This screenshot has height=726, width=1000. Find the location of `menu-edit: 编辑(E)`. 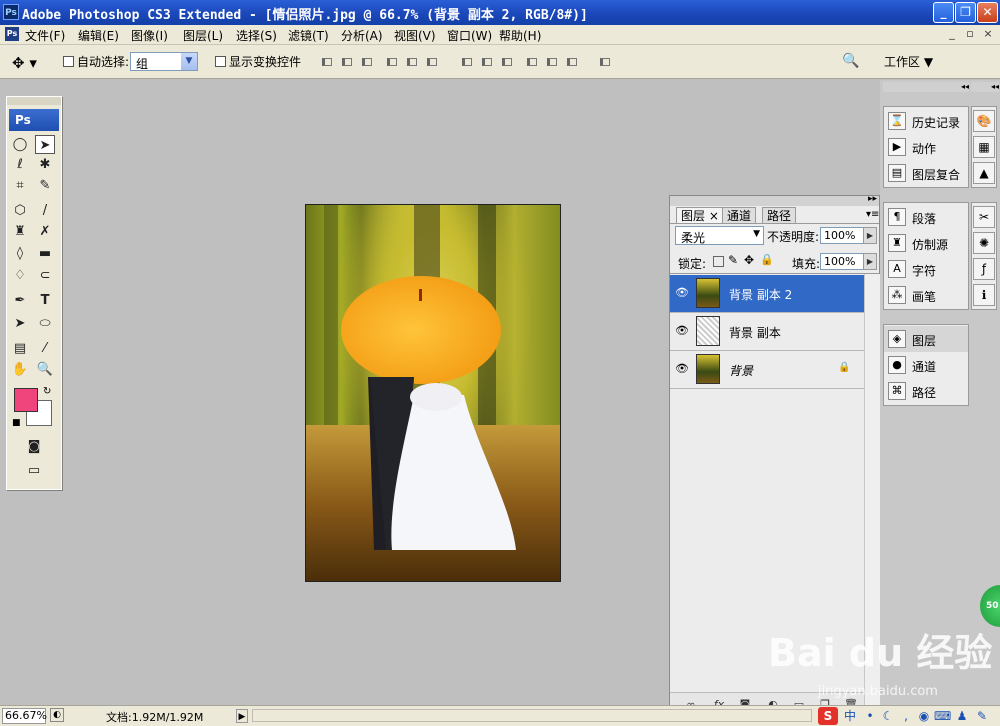

menu-edit: 编辑(E) is located at coordinates (98, 35).